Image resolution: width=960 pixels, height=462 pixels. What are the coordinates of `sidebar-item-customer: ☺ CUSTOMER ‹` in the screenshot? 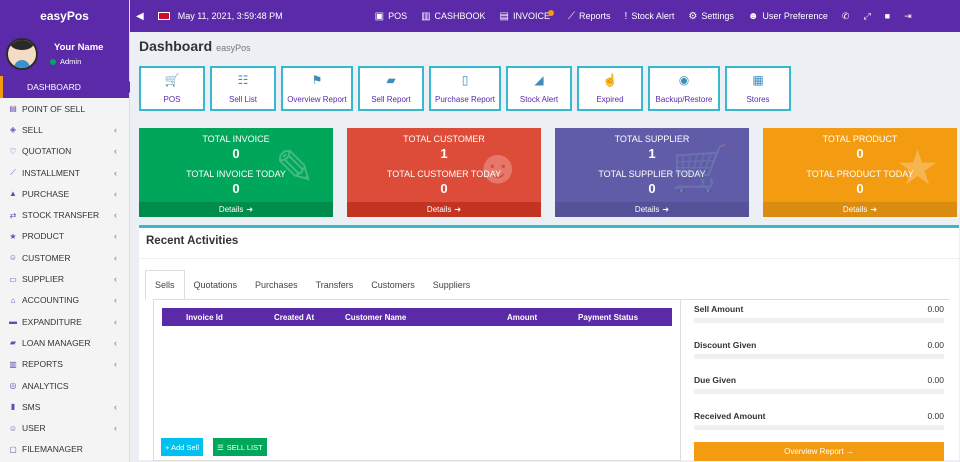 It's located at (64, 257).